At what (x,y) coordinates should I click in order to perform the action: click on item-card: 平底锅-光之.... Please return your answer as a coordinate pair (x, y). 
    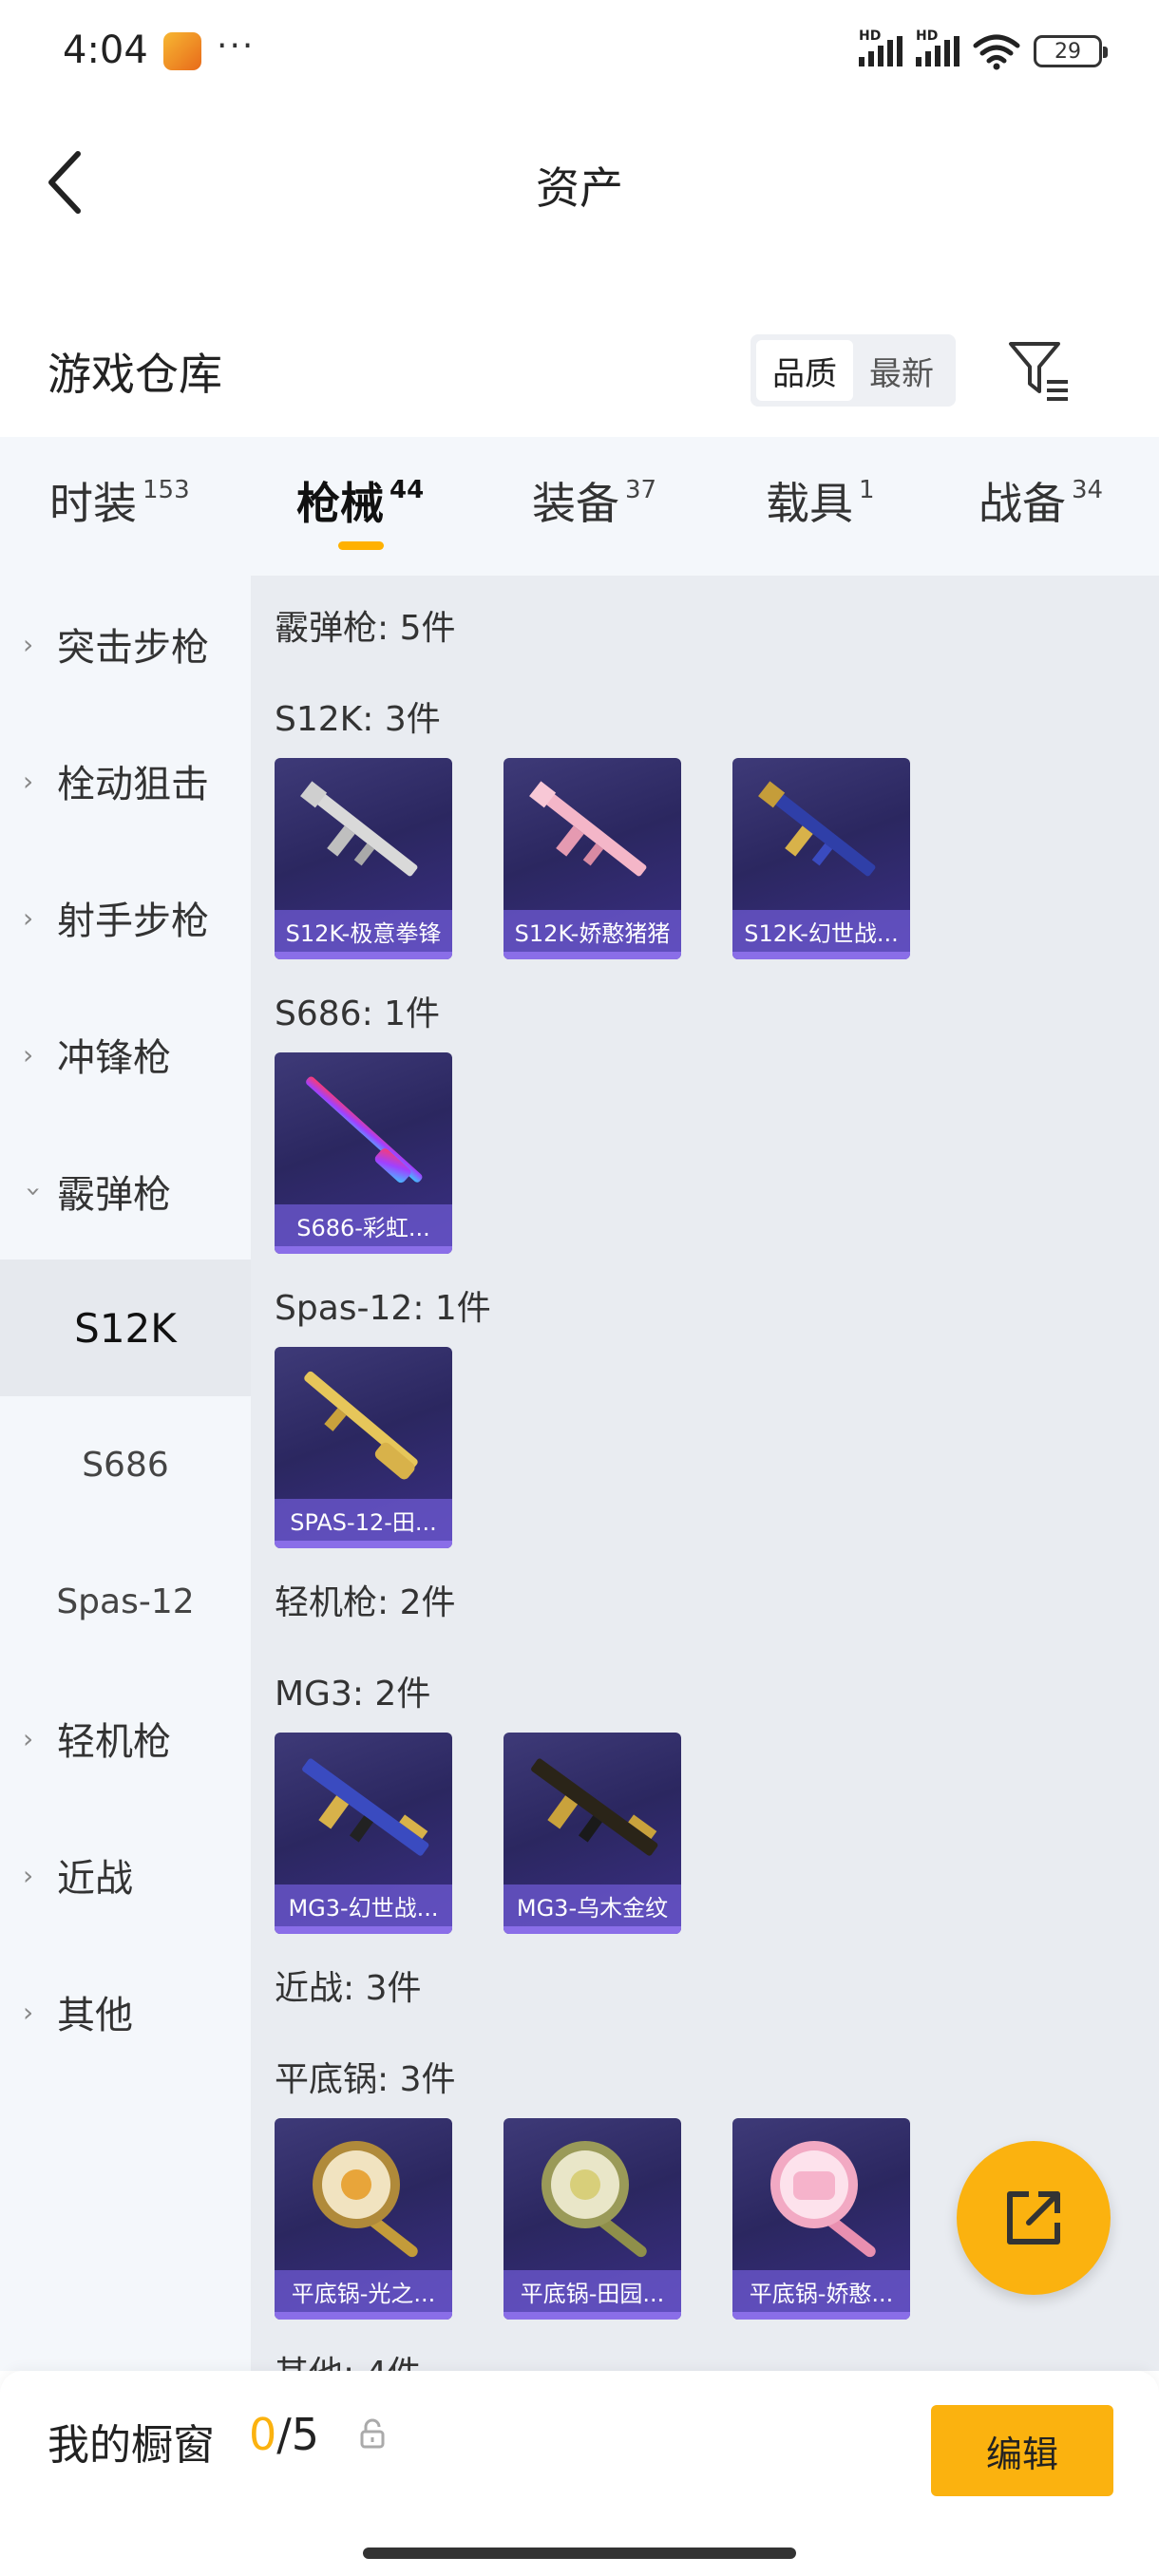
    Looking at the image, I should click on (363, 2219).